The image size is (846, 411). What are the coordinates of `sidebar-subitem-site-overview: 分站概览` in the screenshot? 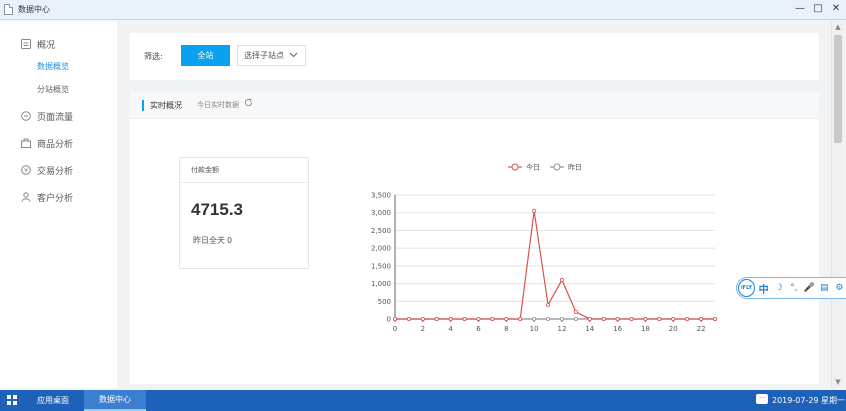 It's located at (53, 89).